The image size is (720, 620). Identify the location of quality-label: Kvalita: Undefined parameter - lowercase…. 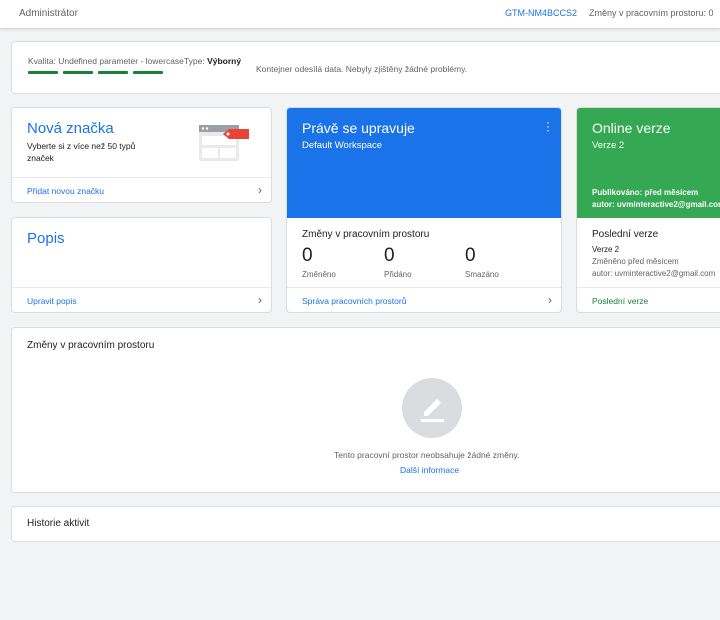
(135, 61).